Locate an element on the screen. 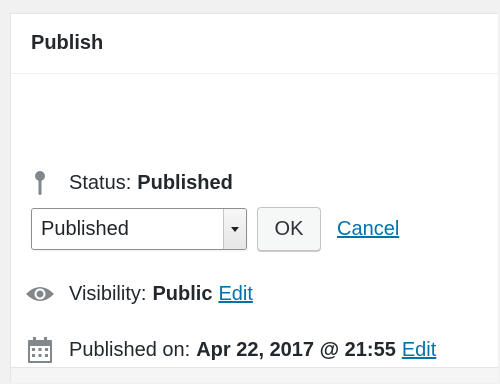 This screenshot has height=384, width=500. eye-icon is located at coordinates (40, 294).